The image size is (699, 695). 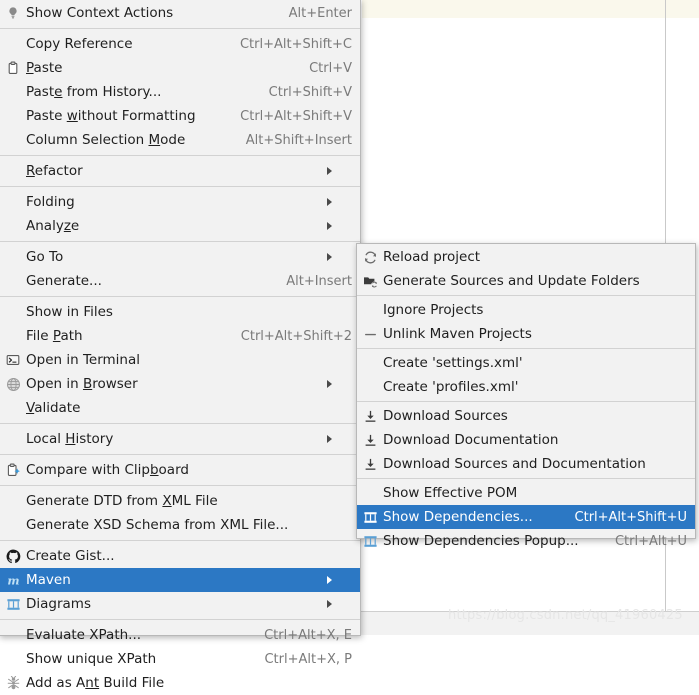 What do you see at coordinates (69, 312) in the screenshot?
I see `menu-item-label: Show in Files` at bounding box center [69, 312].